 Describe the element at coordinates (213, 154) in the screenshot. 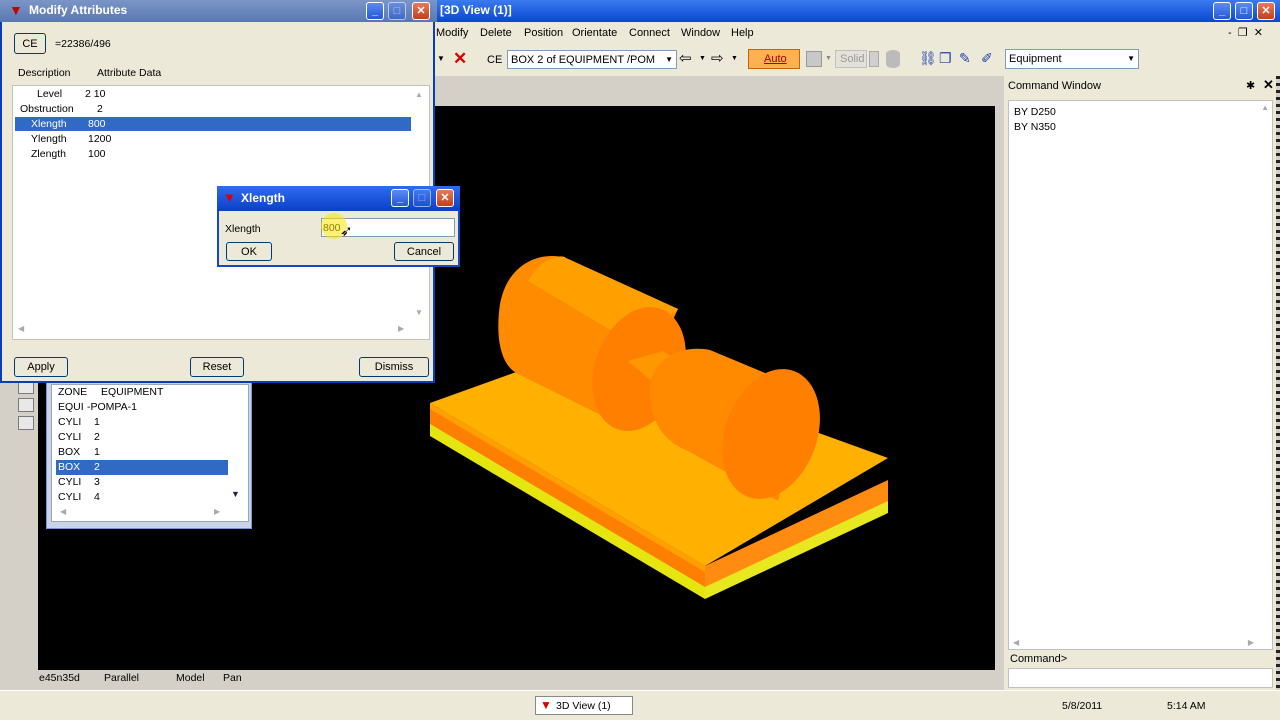

I see `attribute-row: Zlength 100` at that location.